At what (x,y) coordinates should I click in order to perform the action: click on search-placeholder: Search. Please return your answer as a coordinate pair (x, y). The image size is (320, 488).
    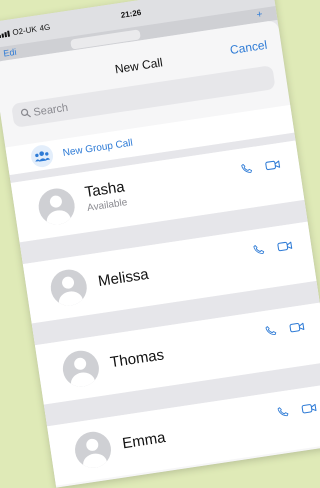
    Looking at the image, I should click on (50, 110).